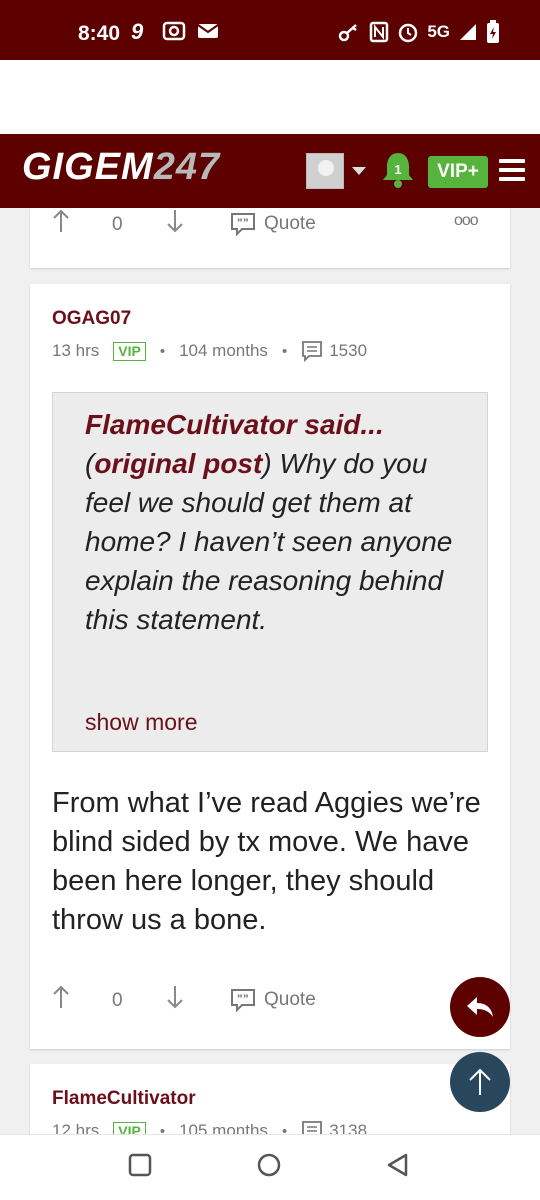 The height and width of the screenshot is (1200, 540). I want to click on nine-icon: 9, so click(137, 31).